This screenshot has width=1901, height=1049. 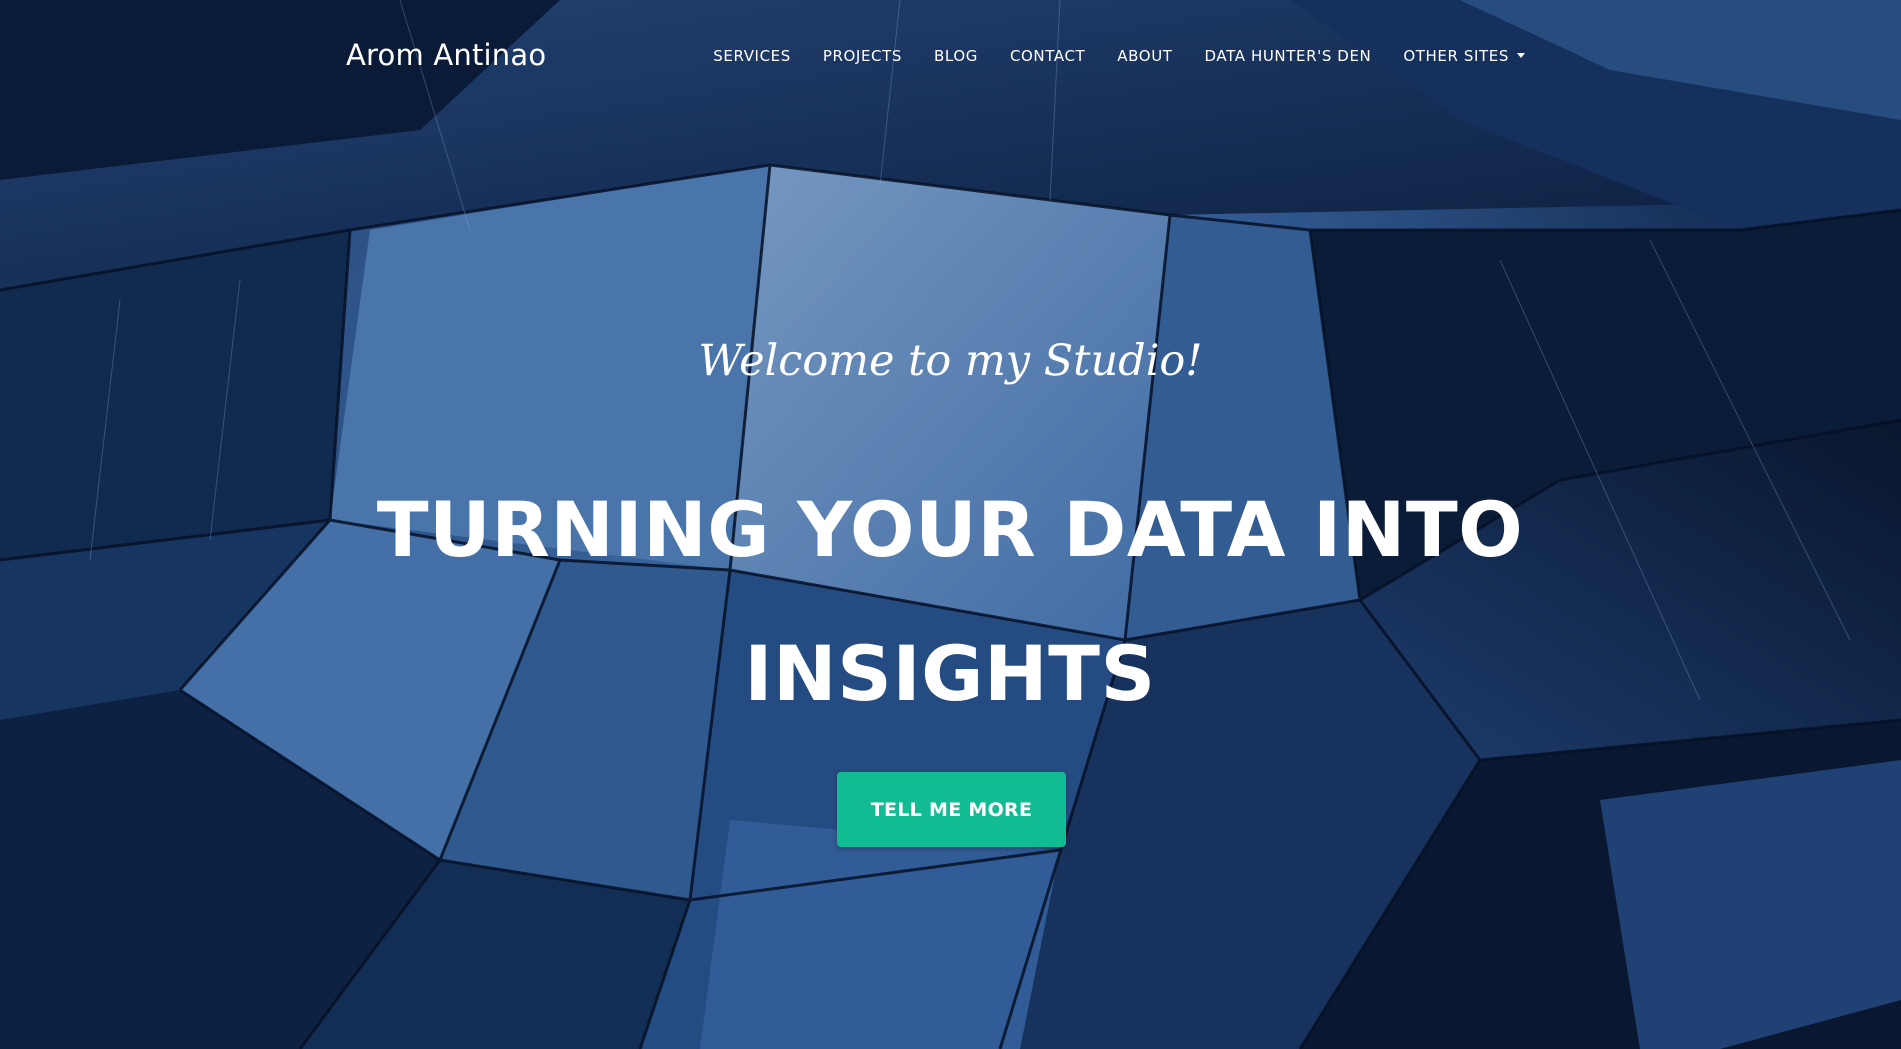 What do you see at coordinates (950, 361) in the screenshot?
I see `hero-subheading: Welcome to my Studio!` at bounding box center [950, 361].